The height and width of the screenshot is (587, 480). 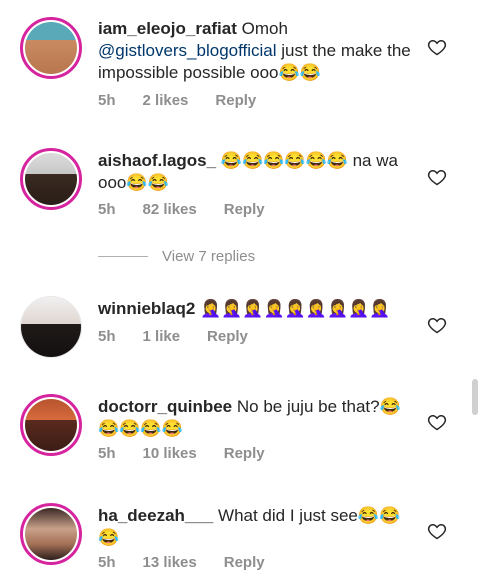 I want to click on comment-text: ha_deezah___ What did I just see😂😂😂, so click(x=249, y=526).